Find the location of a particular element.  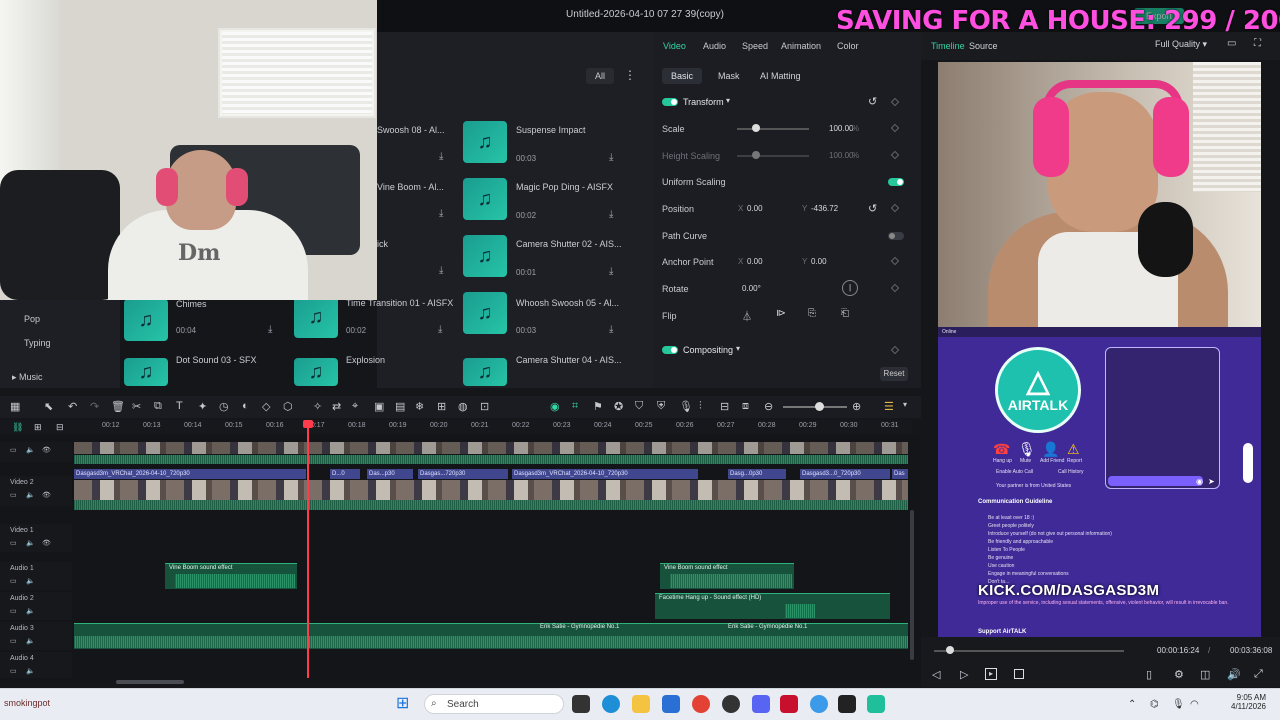

audio-clip: Vine Boom sound effect is located at coordinates (727, 576).